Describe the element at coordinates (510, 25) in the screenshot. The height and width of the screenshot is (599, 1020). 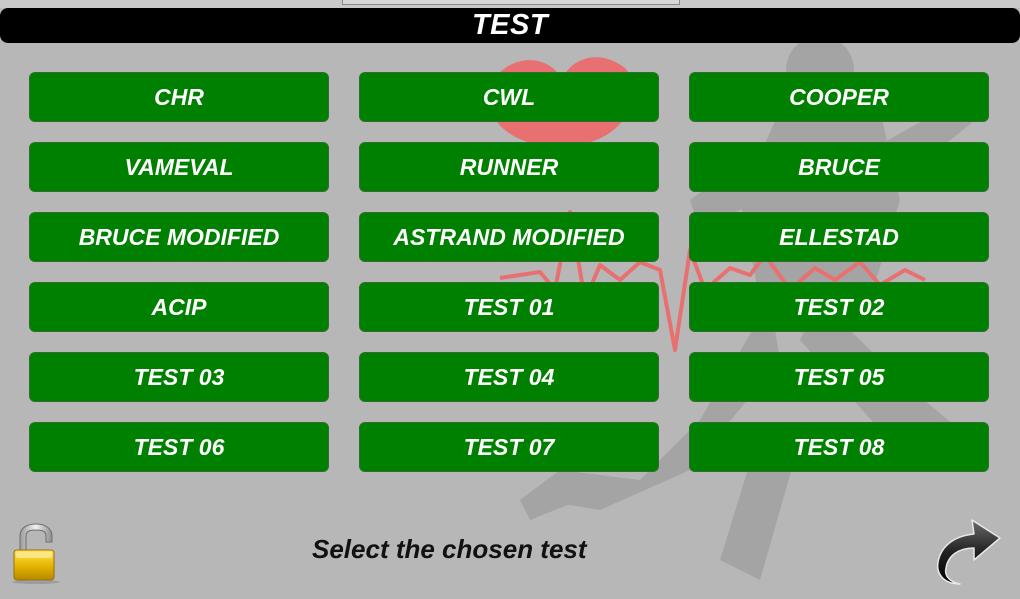
I see `page-title: TEST` at that location.